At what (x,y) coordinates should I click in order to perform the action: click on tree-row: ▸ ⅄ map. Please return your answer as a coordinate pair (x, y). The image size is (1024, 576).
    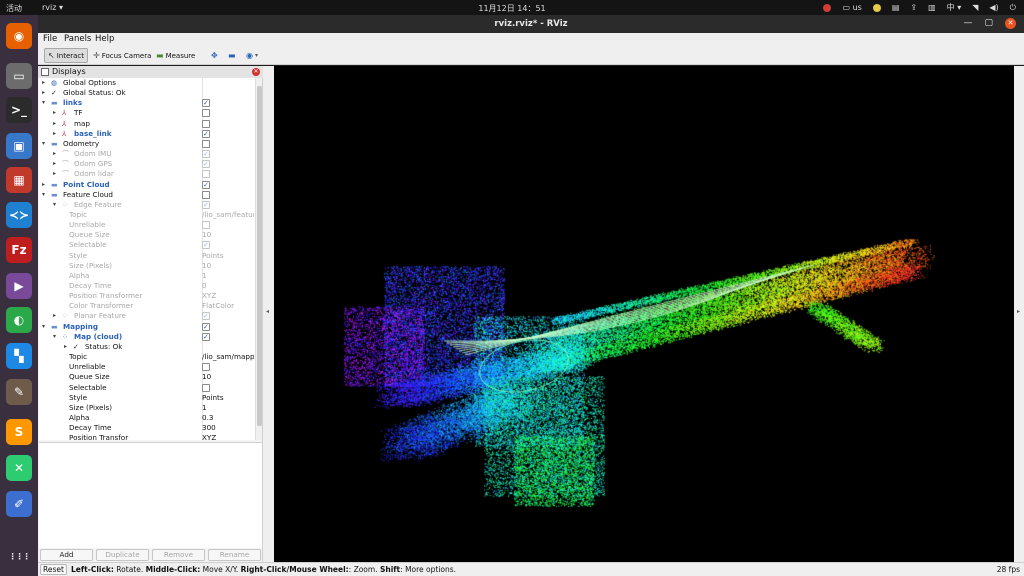
    Looking at the image, I should click on (146, 124).